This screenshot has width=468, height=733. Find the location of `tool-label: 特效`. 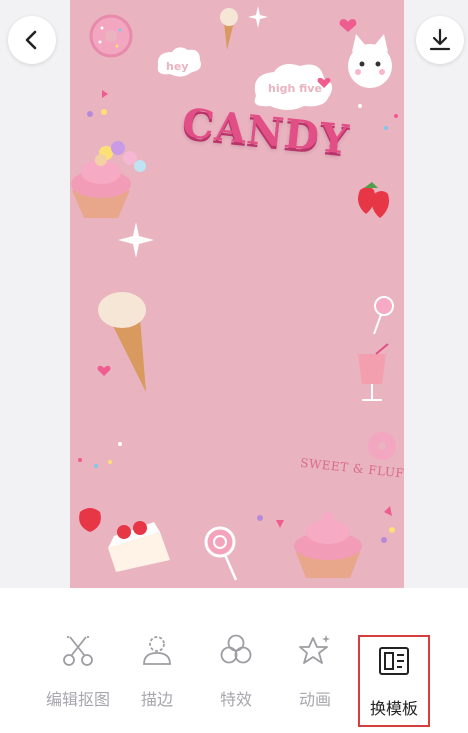

tool-label: 特效 is located at coordinates (235, 699).